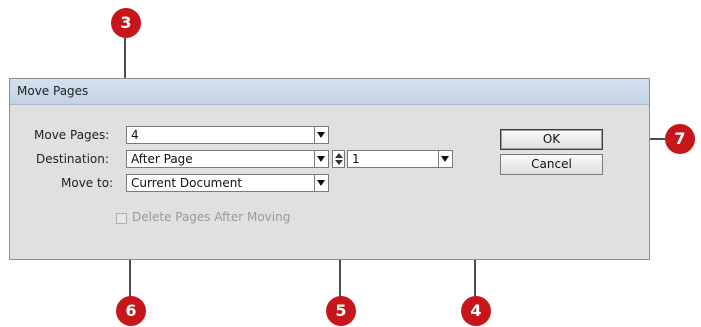 This screenshot has width=701, height=327. Describe the element at coordinates (680, 139) in the screenshot. I see `callout-badge-7: 7` at that location.